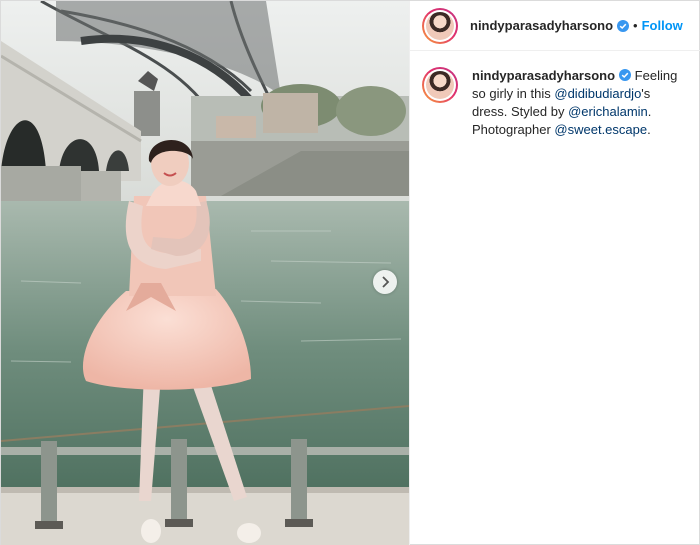 This screenshot has height=545, width=700. What do you see at coordinates (543, 75) in the screenshot?
I see `caption-username: nindyparasadyharsono` at bounding box center [543, 75].